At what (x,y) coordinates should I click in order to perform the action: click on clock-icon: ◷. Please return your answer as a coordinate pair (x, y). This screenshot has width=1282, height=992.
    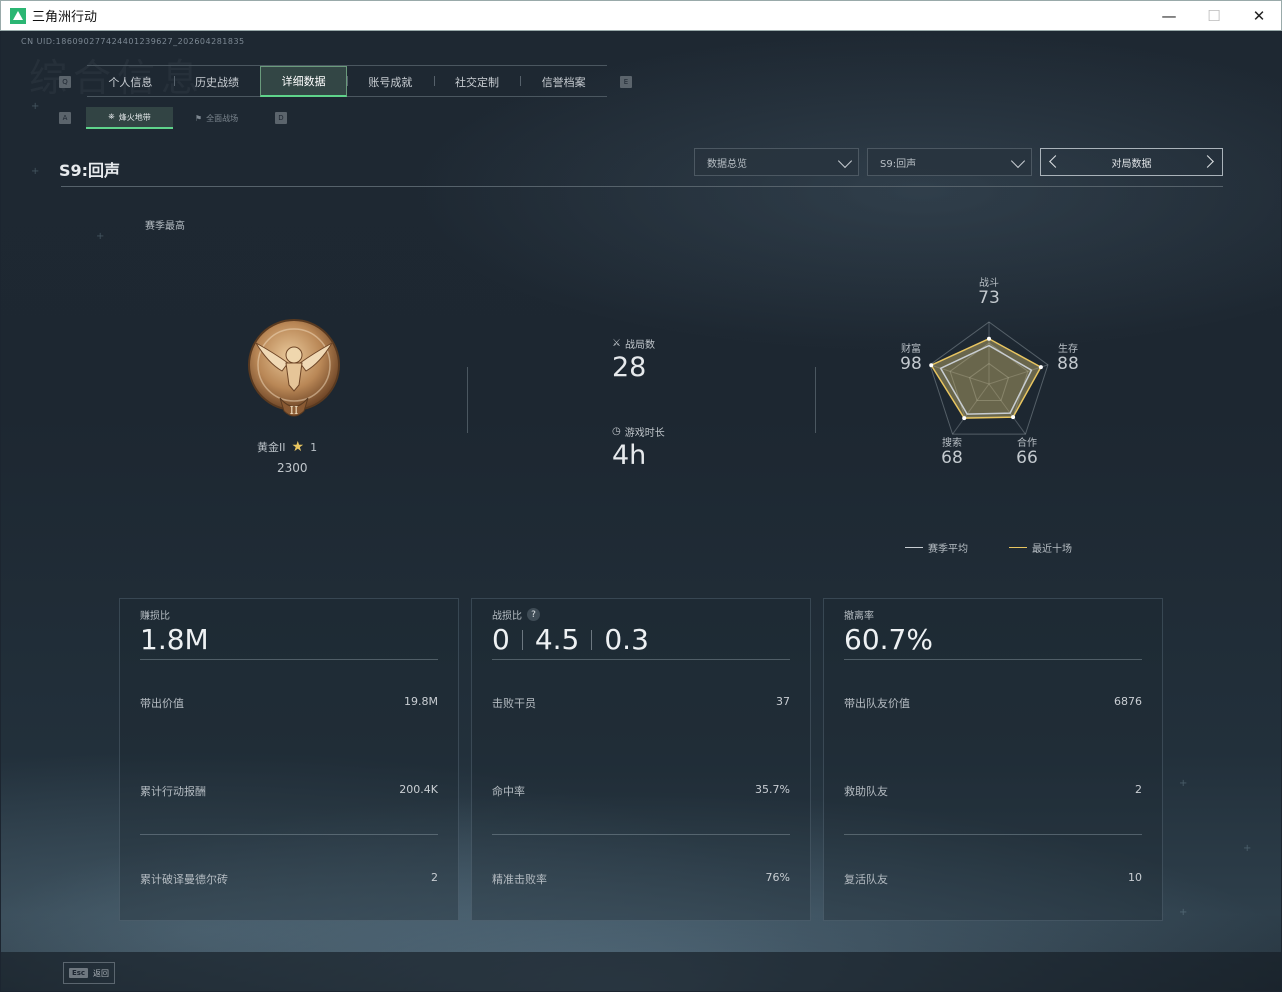
    Looking at the image, I should click on (616, 431).